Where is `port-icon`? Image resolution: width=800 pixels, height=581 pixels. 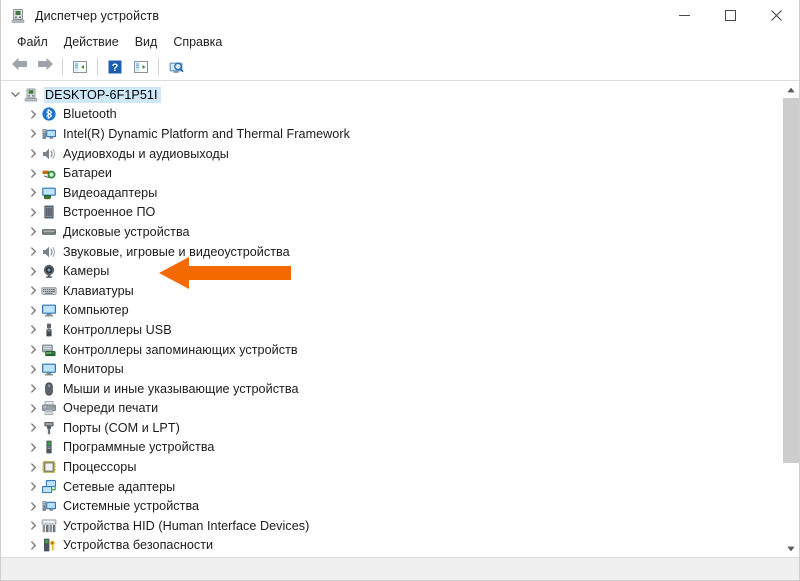
port-icon is located at coordinates (49, 428).